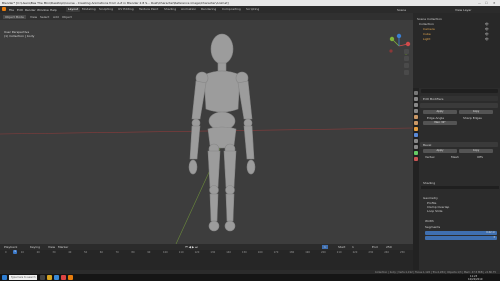  Describe the element at coordinates (106, 9) in the screenshot. I see `workspace-tab-sculpting: Sculpting` at that location.